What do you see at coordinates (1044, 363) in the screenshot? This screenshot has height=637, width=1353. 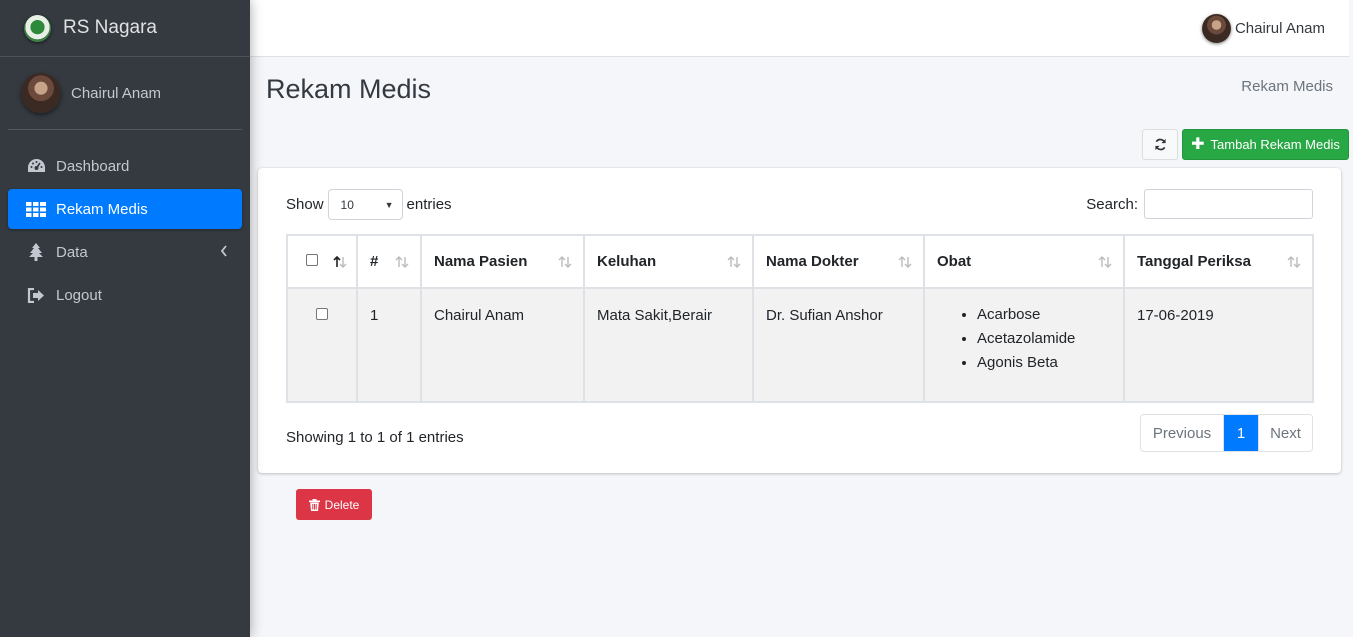 I see `list-item: Agonis Beta` at bounding box center [1044, 363].